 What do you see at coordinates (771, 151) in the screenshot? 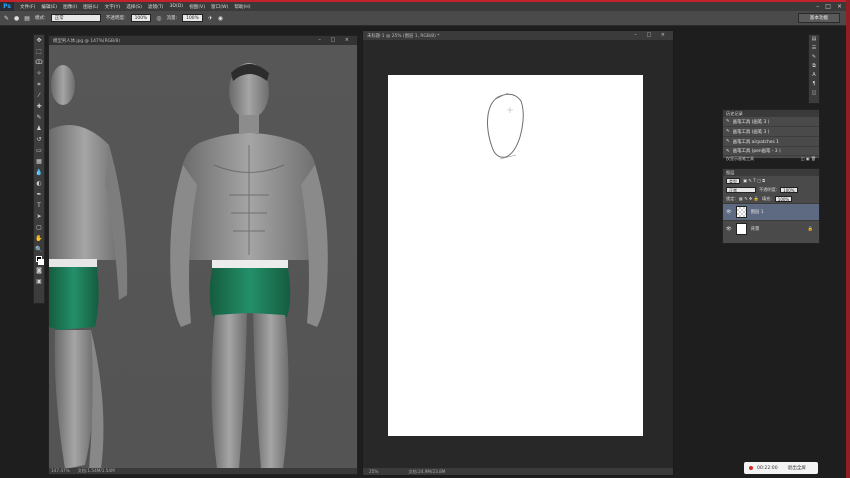
I see `history-item: ✎ 画笔工具 (pen画笔 - 3 )` at bounding box center [771, 151].